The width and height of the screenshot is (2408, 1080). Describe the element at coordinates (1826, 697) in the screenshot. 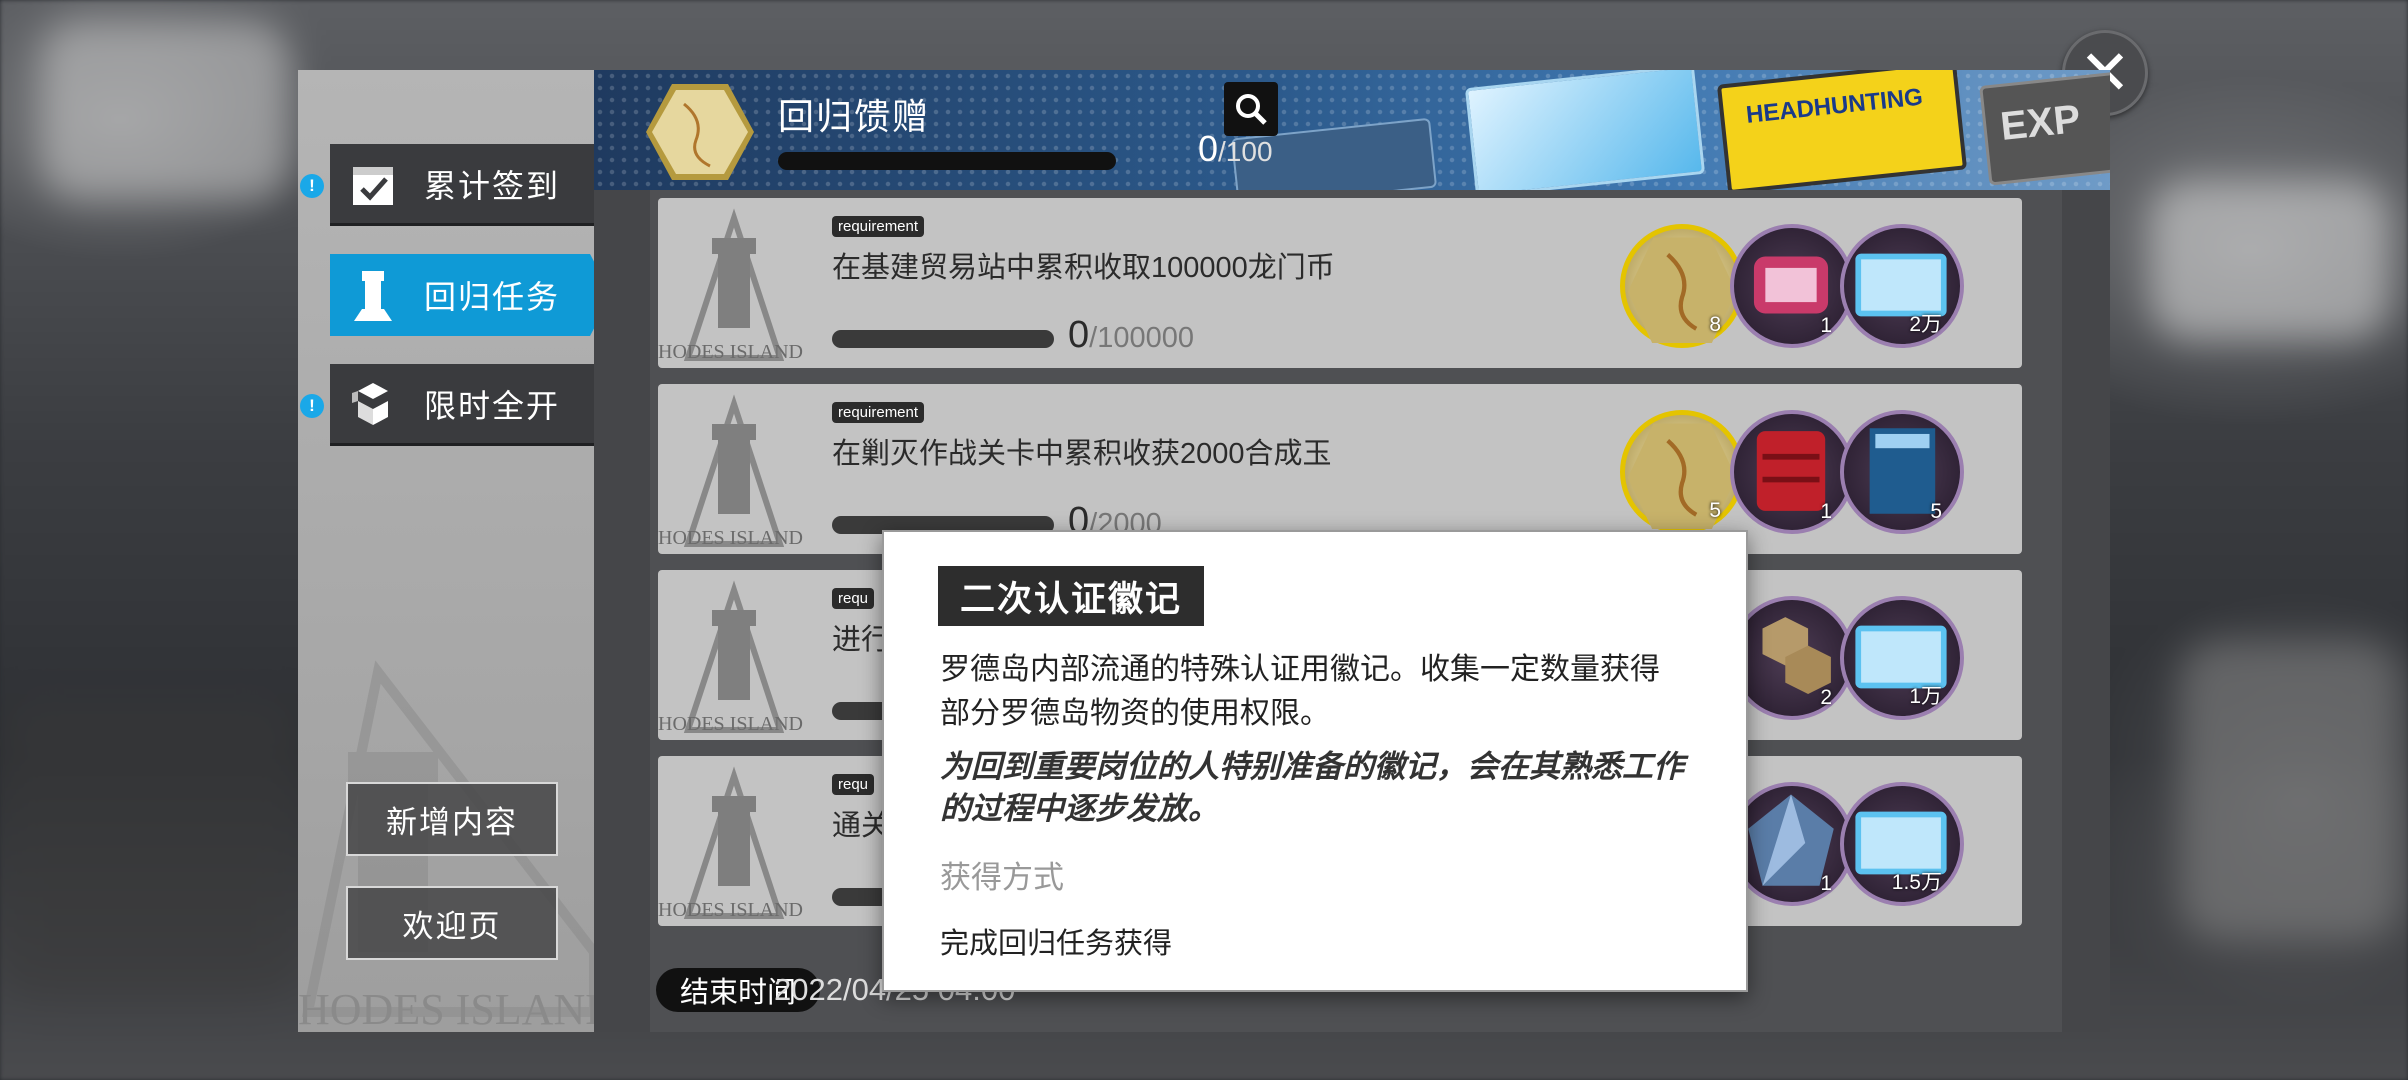

I see `reward-quantity: 2` at that location.